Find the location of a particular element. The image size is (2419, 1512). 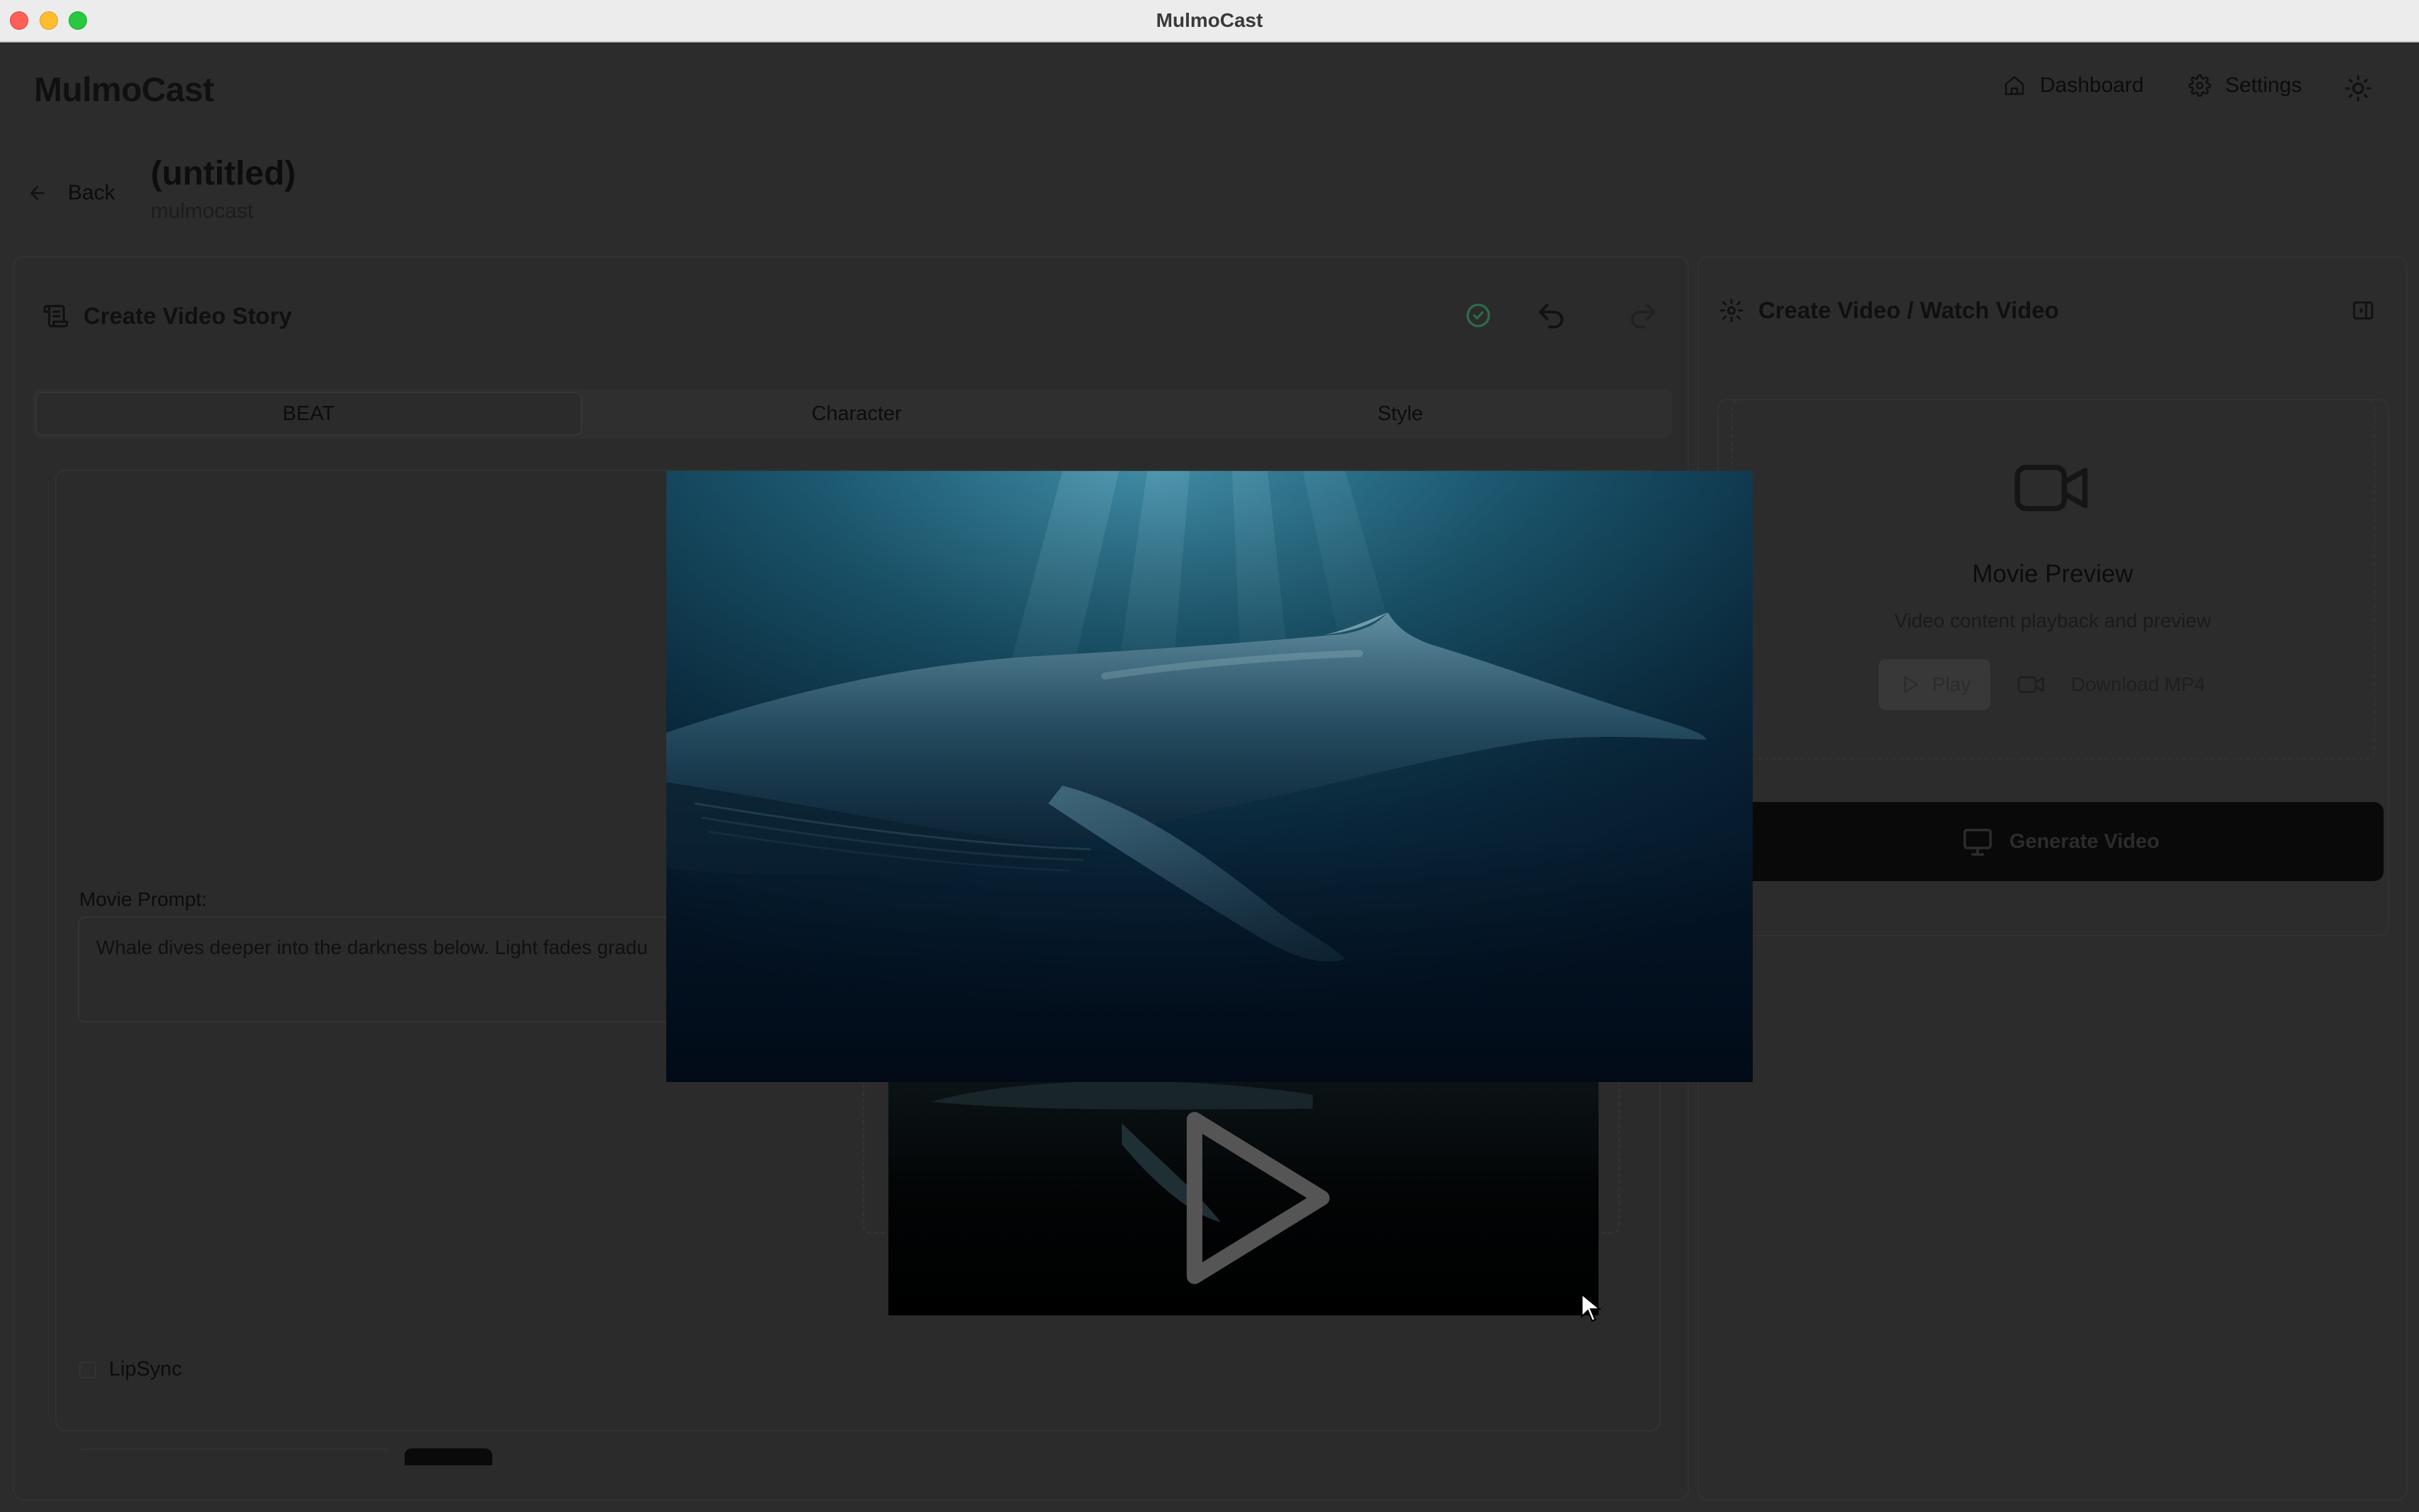

download-mp4-label: Download MP4 is located at coordinates (2138, 684).